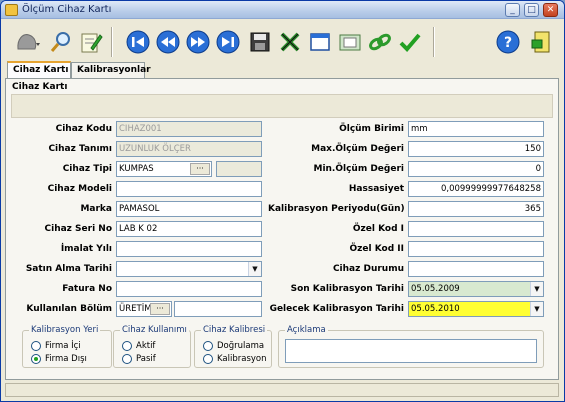  Describe the element at coordinates (39, 70) in the screenshot. I see `tab-cihaz-karti: Cihaz Kartı` at that location.